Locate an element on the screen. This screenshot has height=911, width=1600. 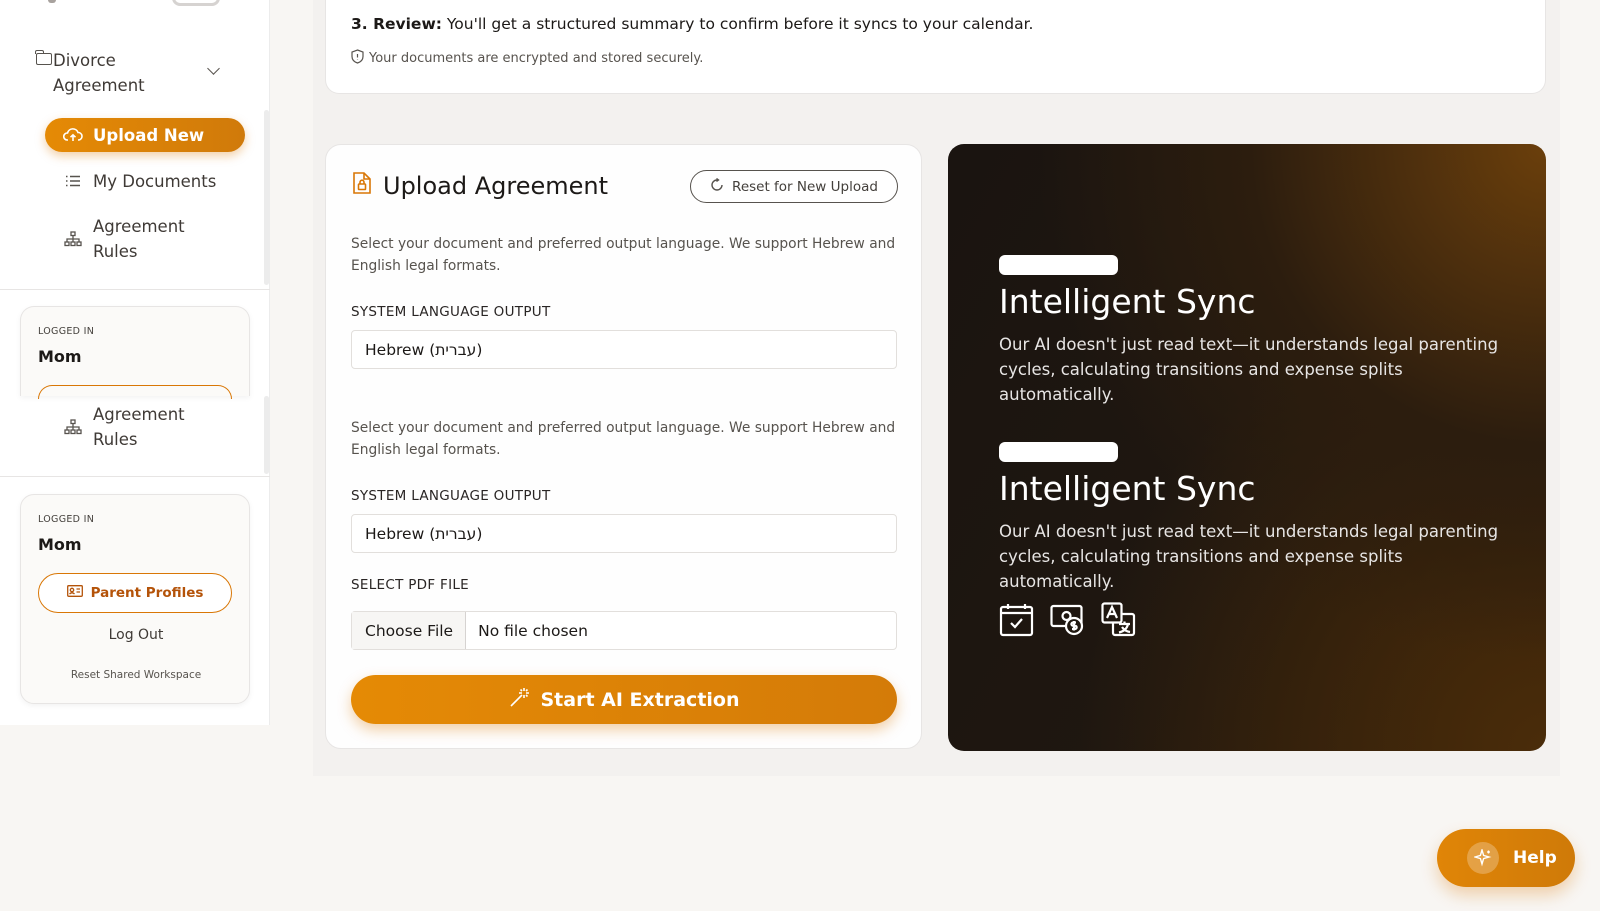
sidebar-item-upload-new: Upload New is located at coordinates (145, 135).